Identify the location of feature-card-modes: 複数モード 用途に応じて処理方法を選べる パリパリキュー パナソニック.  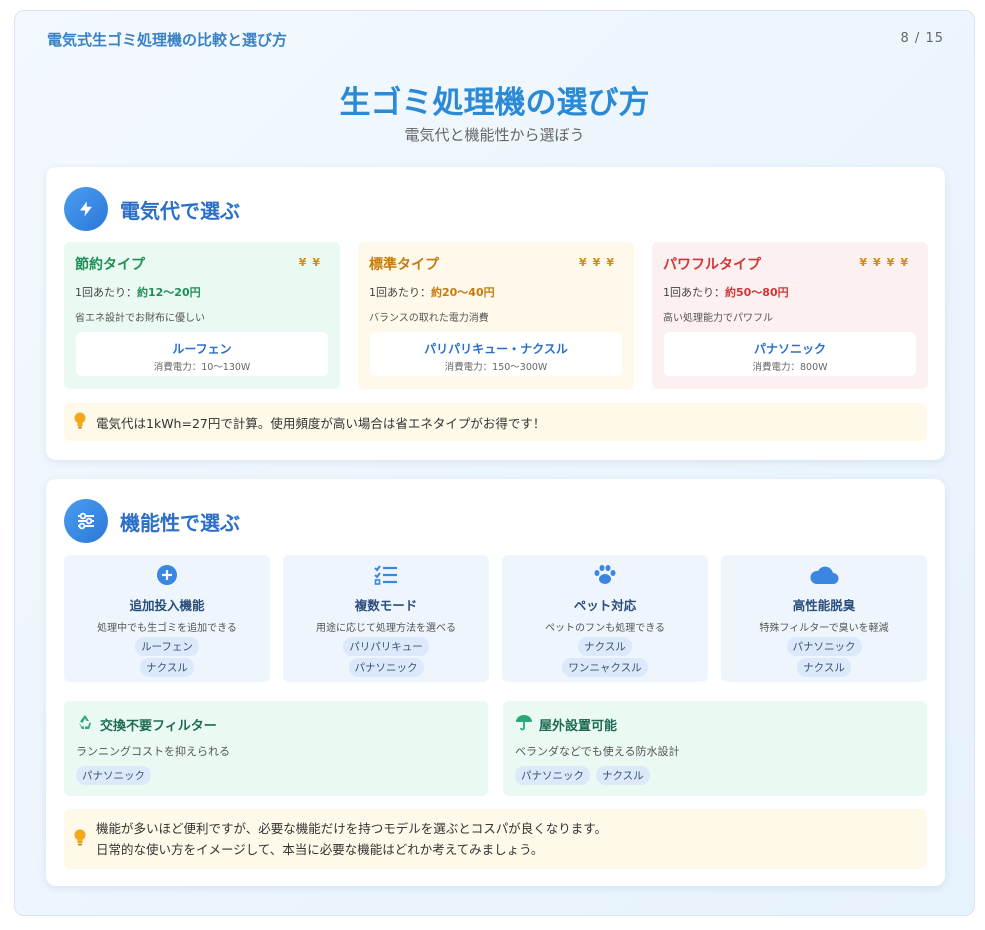
(386, 618).